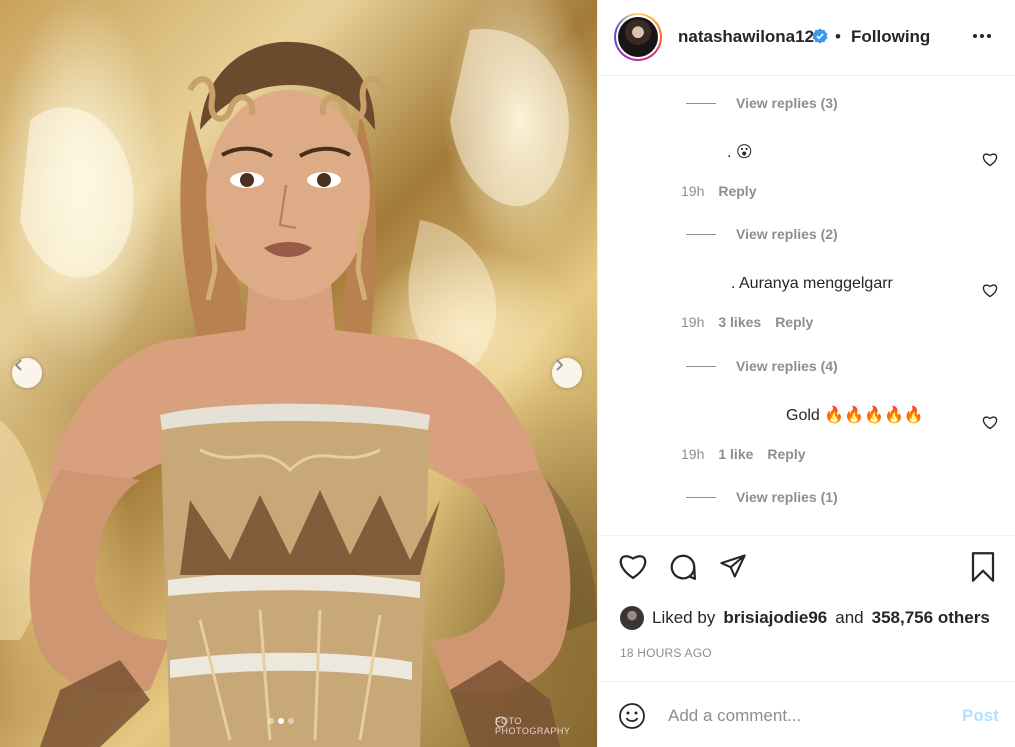 The width and height of the screenshot is (1015, 747). Describe the element at coordinates (820, 36) in the screenshot. I see `verified-badge-icon` at that location.